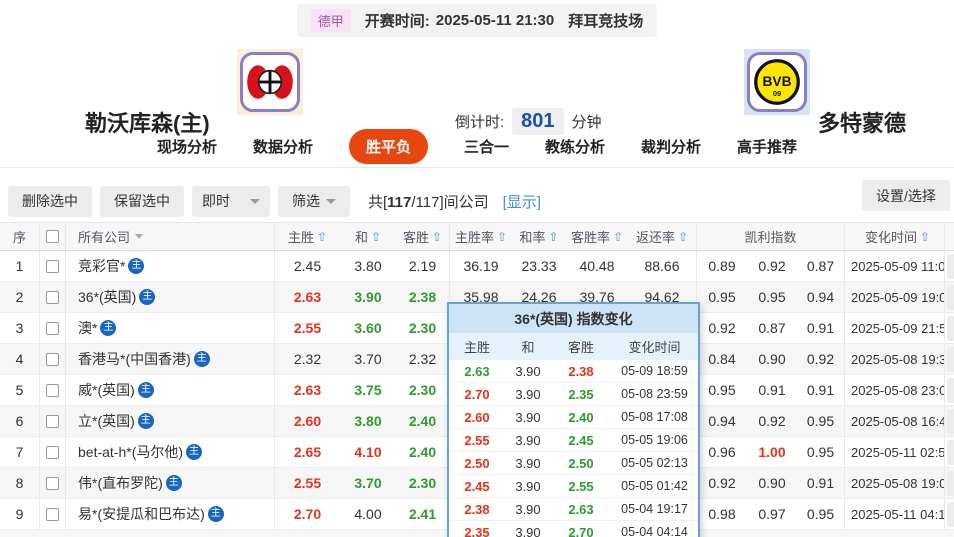 The image size is (954, 537). I want to click on company-cell: 易*(安提瓜和巴布达) 主, so click(170, 514).